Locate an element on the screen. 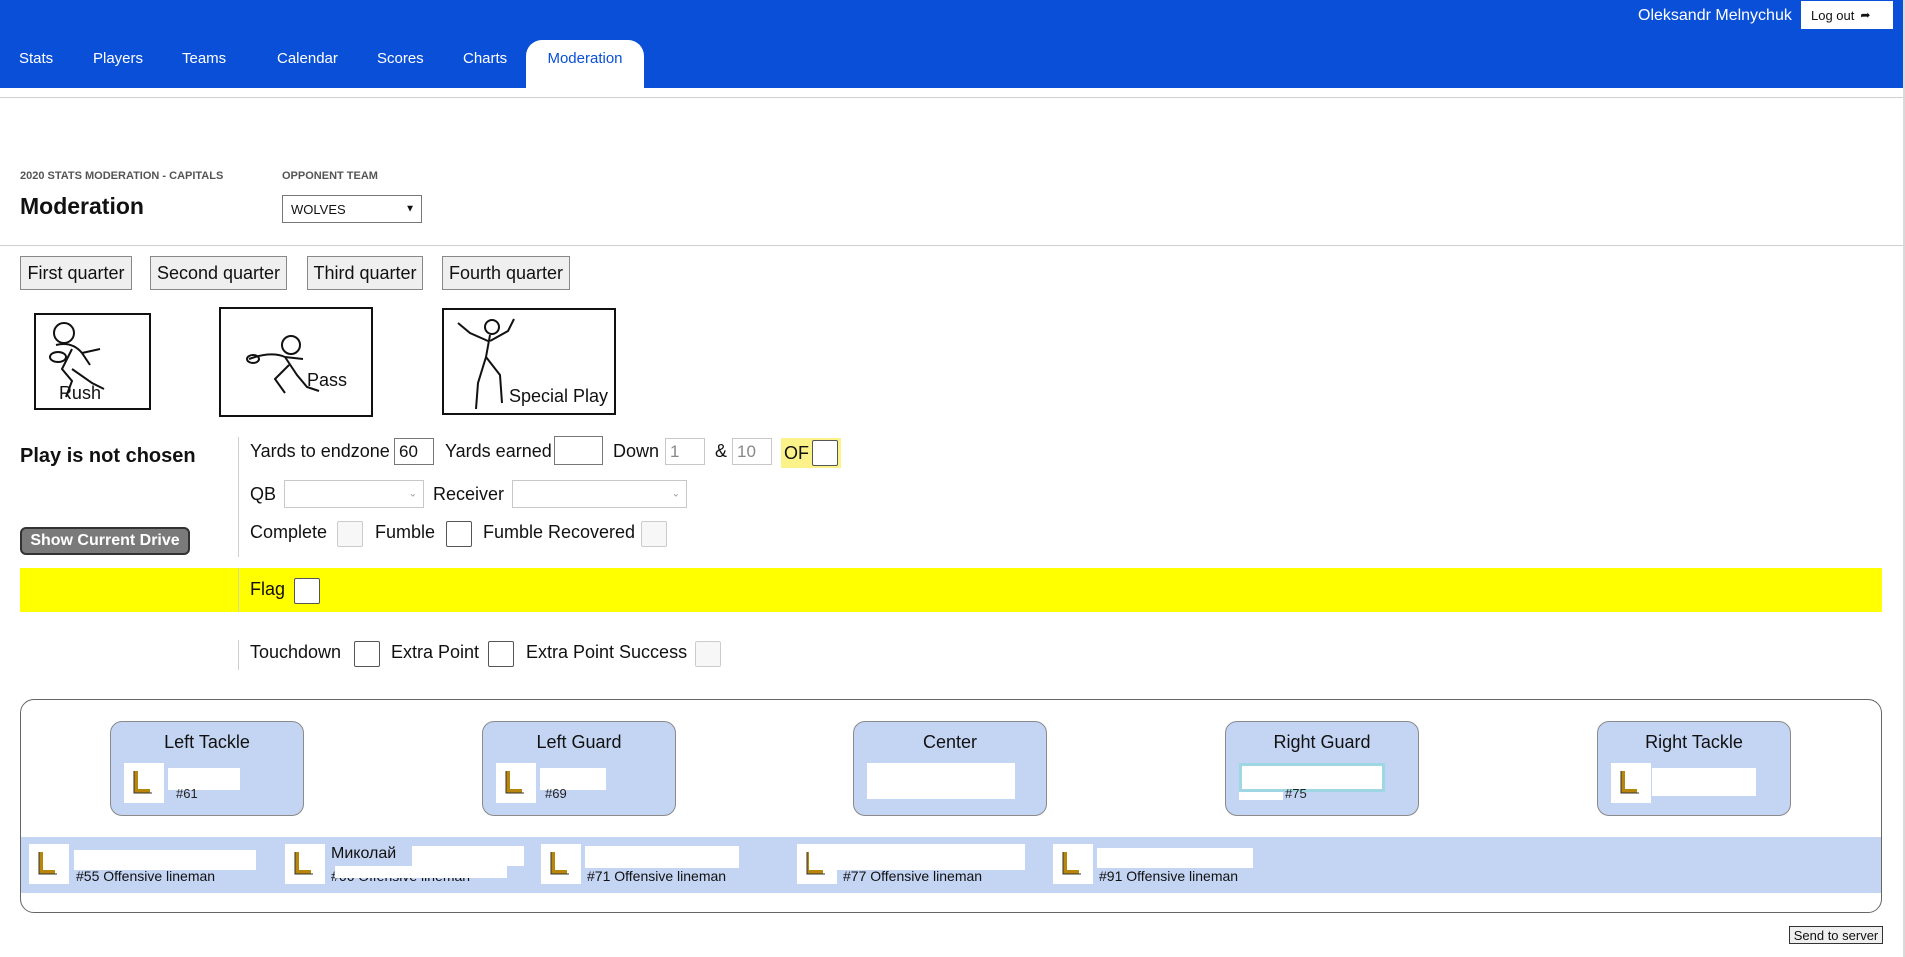 The height and width of the screenshot is (957, 1905). tab-stats: Stats is located at coordinates (36, 58).